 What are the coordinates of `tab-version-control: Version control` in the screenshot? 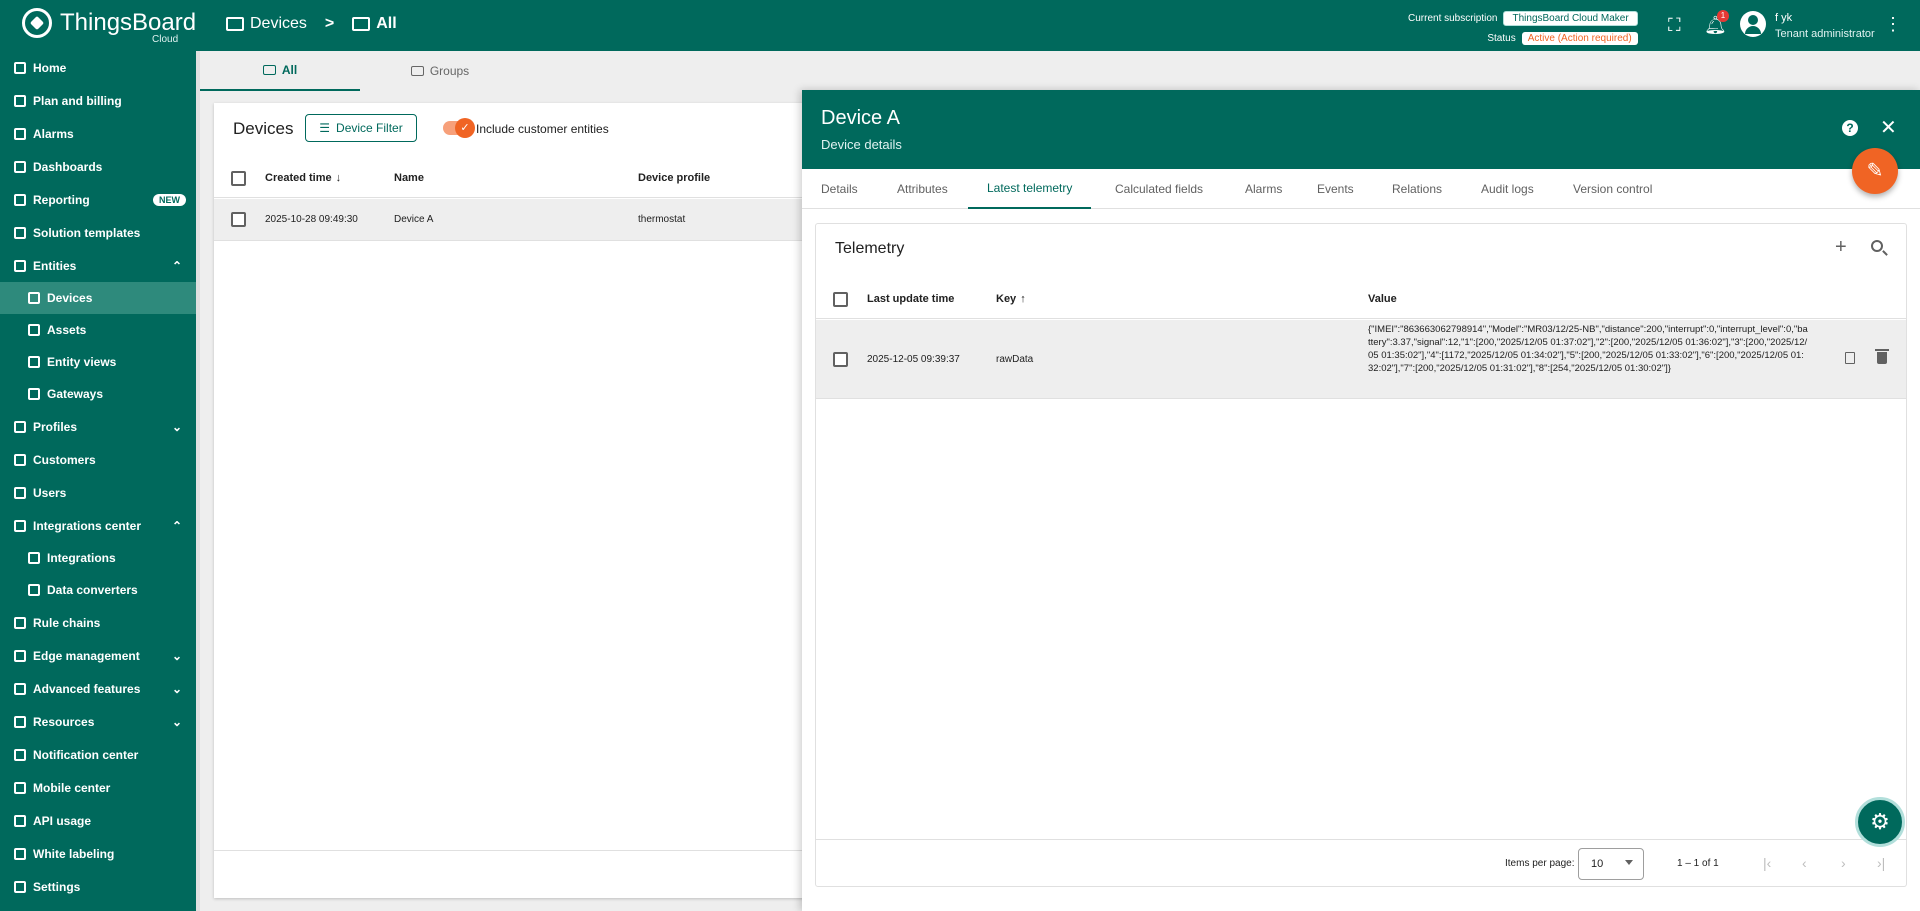 It's located at (1612, 189).